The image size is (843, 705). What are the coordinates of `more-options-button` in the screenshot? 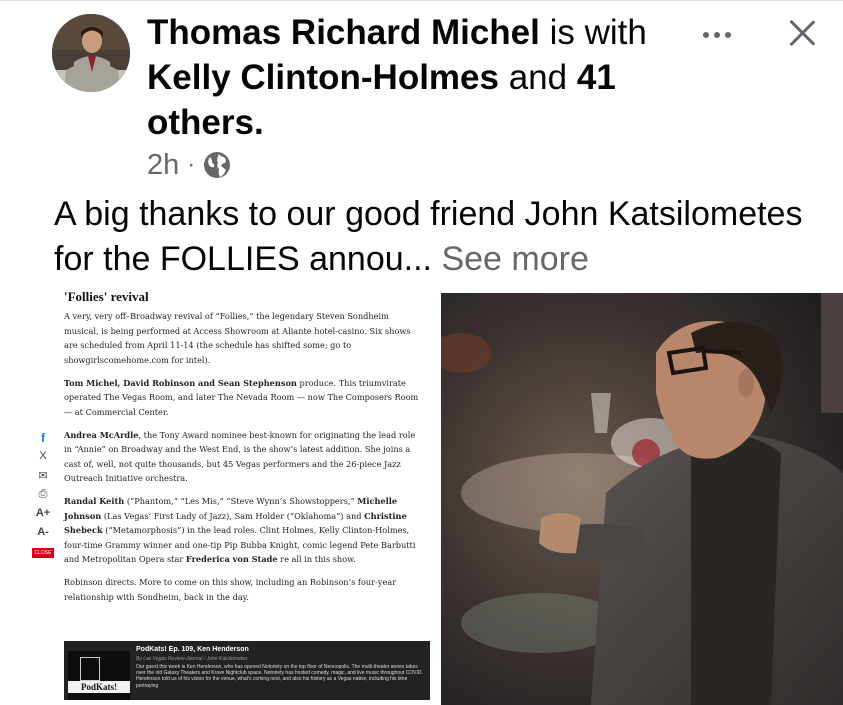 It's located at (720, 34).